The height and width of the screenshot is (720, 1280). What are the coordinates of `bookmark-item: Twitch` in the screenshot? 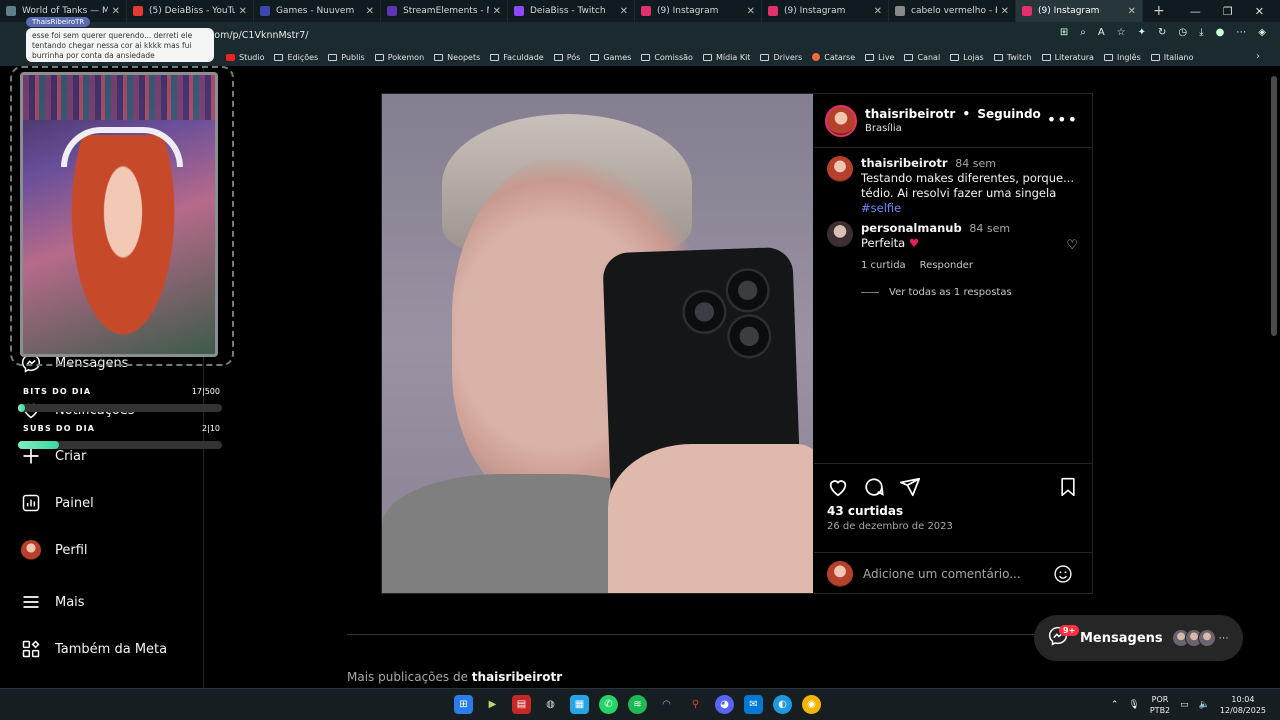 It's located at (1012, 57).